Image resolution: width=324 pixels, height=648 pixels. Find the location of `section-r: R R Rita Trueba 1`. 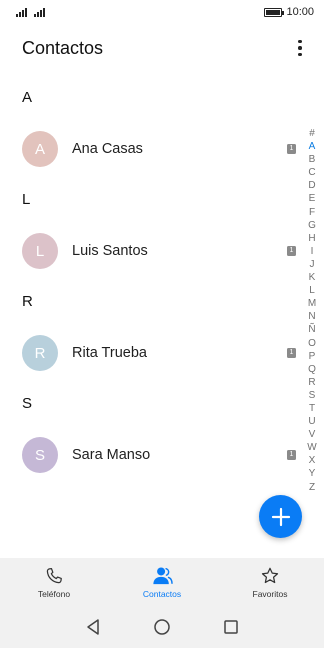

section-r: R R Rita Trueba 1 is located at coordinates (150, 335).